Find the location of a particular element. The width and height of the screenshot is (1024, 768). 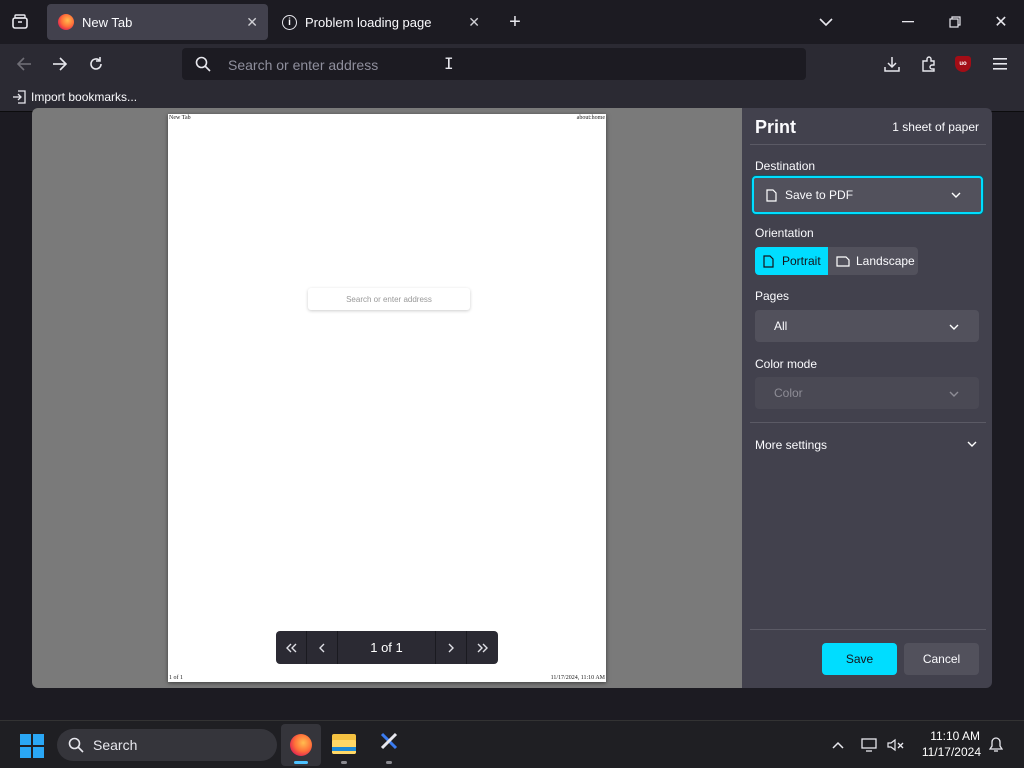

color-mode-label: Color mode is located at coordinates (786, 364).